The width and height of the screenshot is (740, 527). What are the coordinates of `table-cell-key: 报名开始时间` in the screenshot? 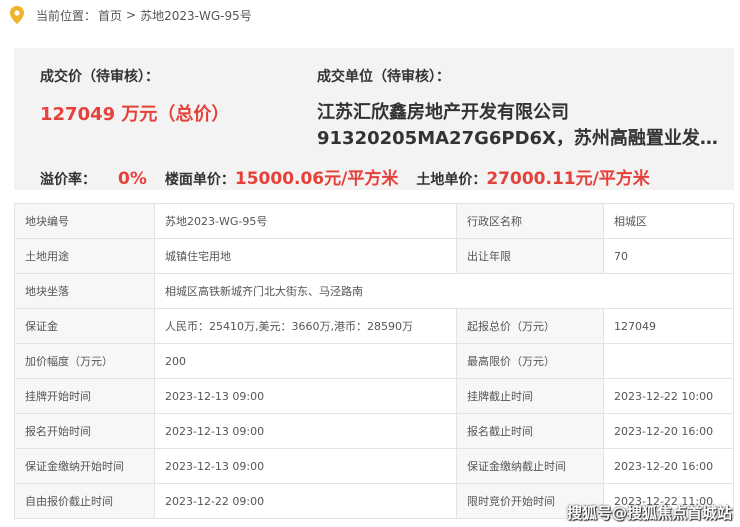 It's located at (84, 431).